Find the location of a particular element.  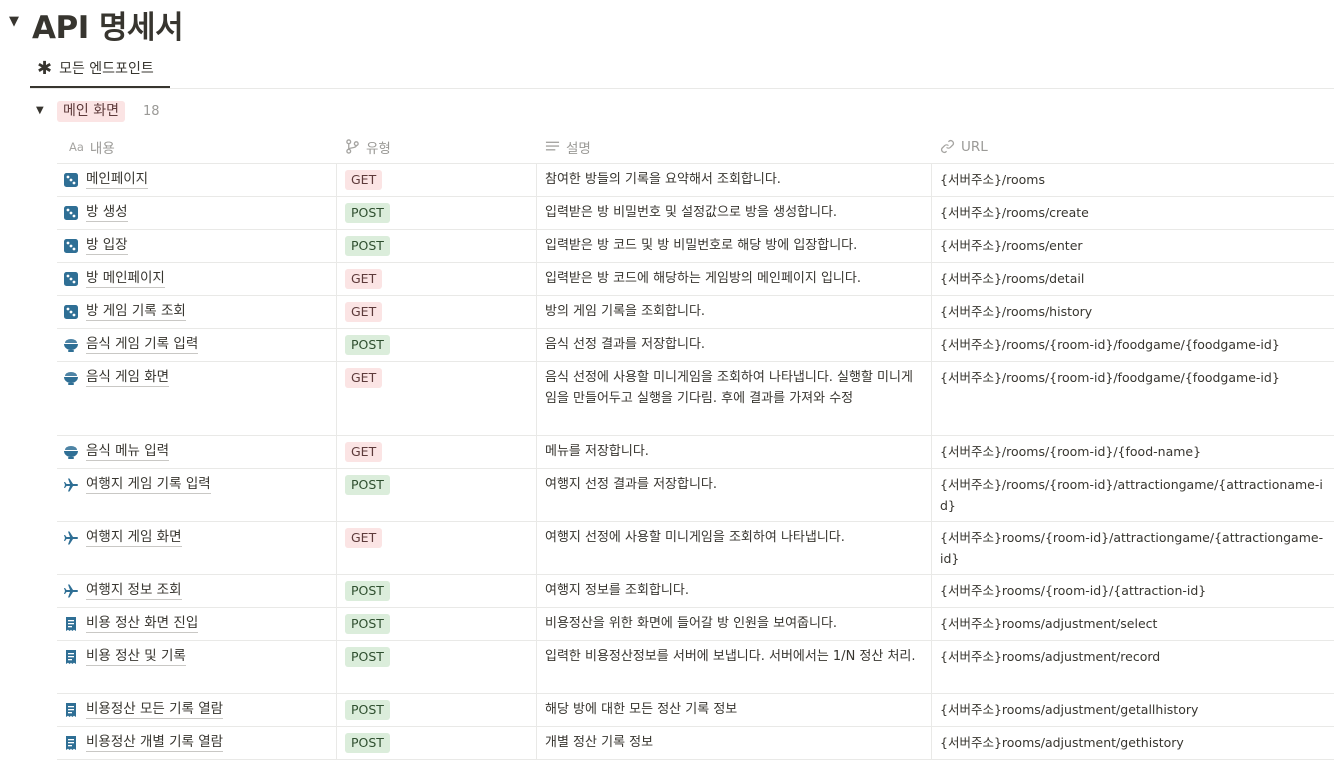

row-title: 음식 게임 기록 입력 is located at coordinates (142, 344).